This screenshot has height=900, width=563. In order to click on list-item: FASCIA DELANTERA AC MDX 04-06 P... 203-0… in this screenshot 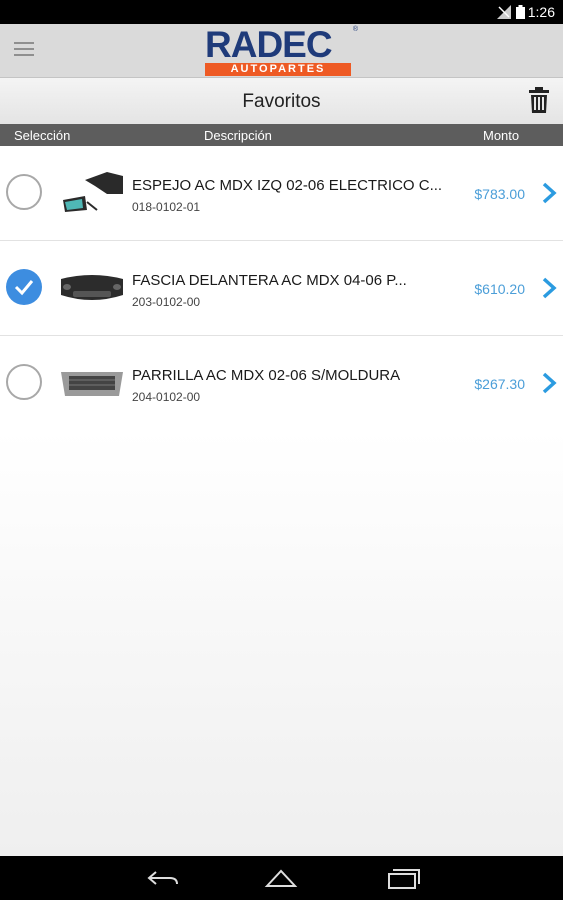, I will do `click(281, 288)`.